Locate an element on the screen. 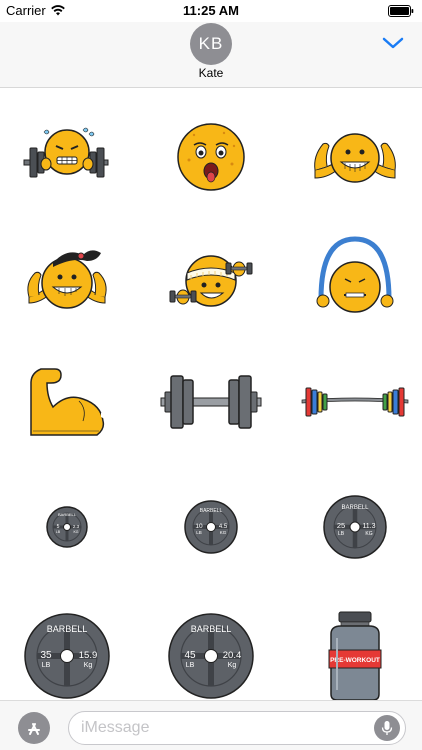 This screenshot has width=422, height=750. sticker-flexing-emoji is located at coordinates (355, 157).